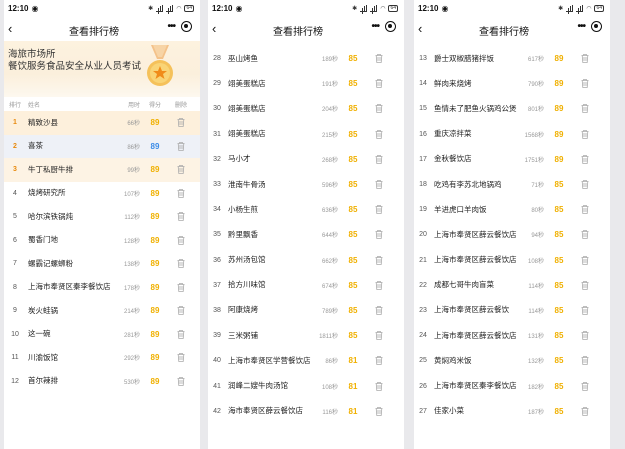 This screenshot has height=449, width=625. What do you see at coordinates (131, 288) in the screenshot?
I see `time-used: 178秒` at bounding box center [131, 288].